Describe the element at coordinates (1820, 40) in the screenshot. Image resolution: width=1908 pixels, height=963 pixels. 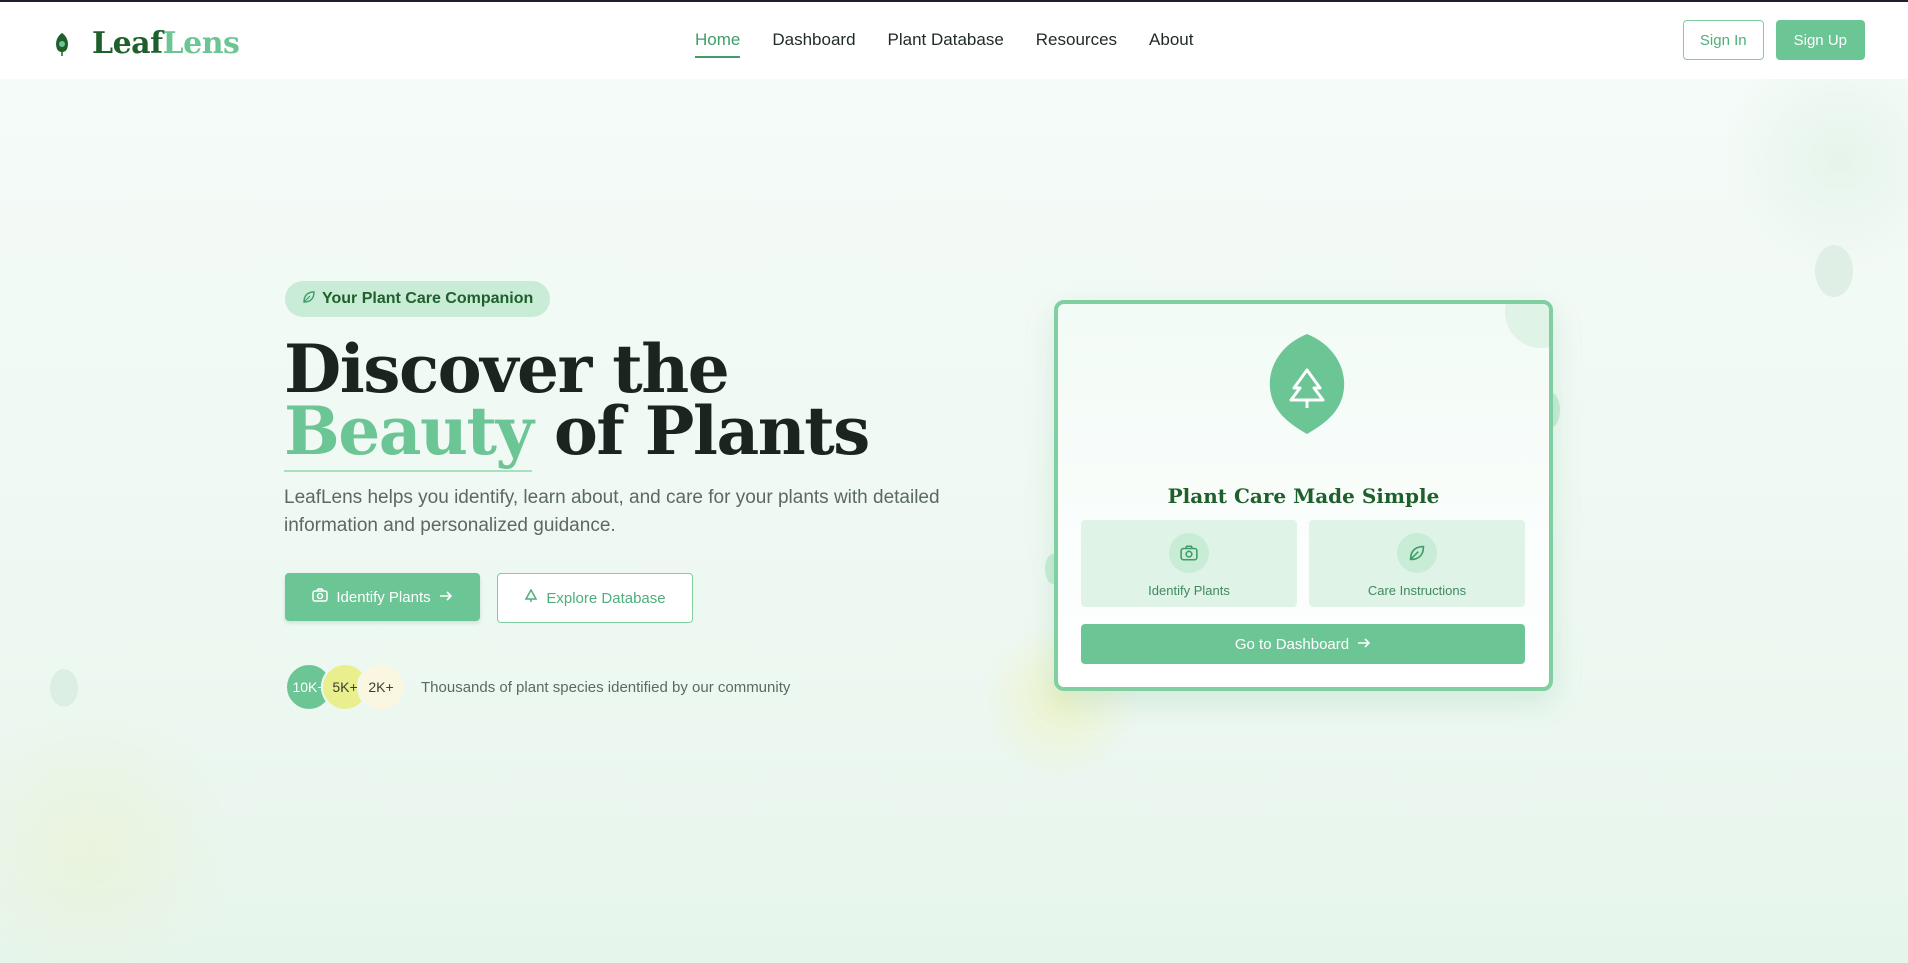
I see `sign-up-button: Sign Up` at that location.